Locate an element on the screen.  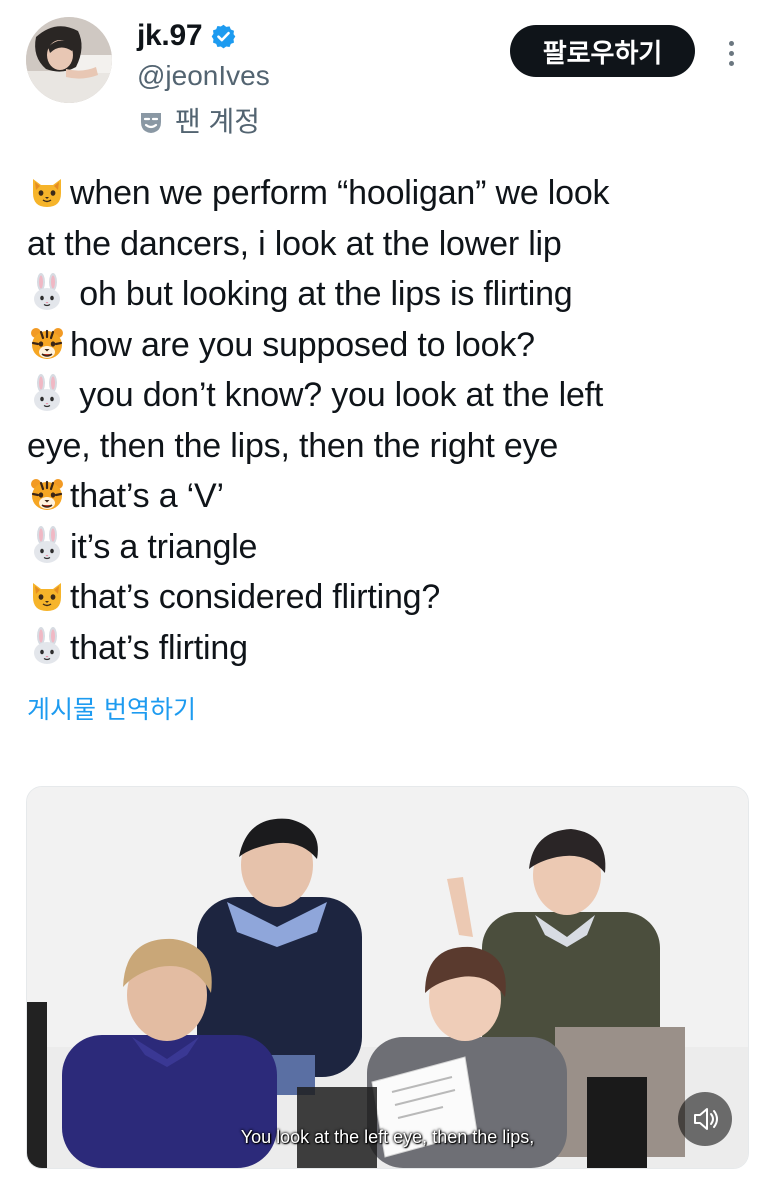
tweet-line-text: you don’t know? you look at the left is located at coordinates (337, 395).